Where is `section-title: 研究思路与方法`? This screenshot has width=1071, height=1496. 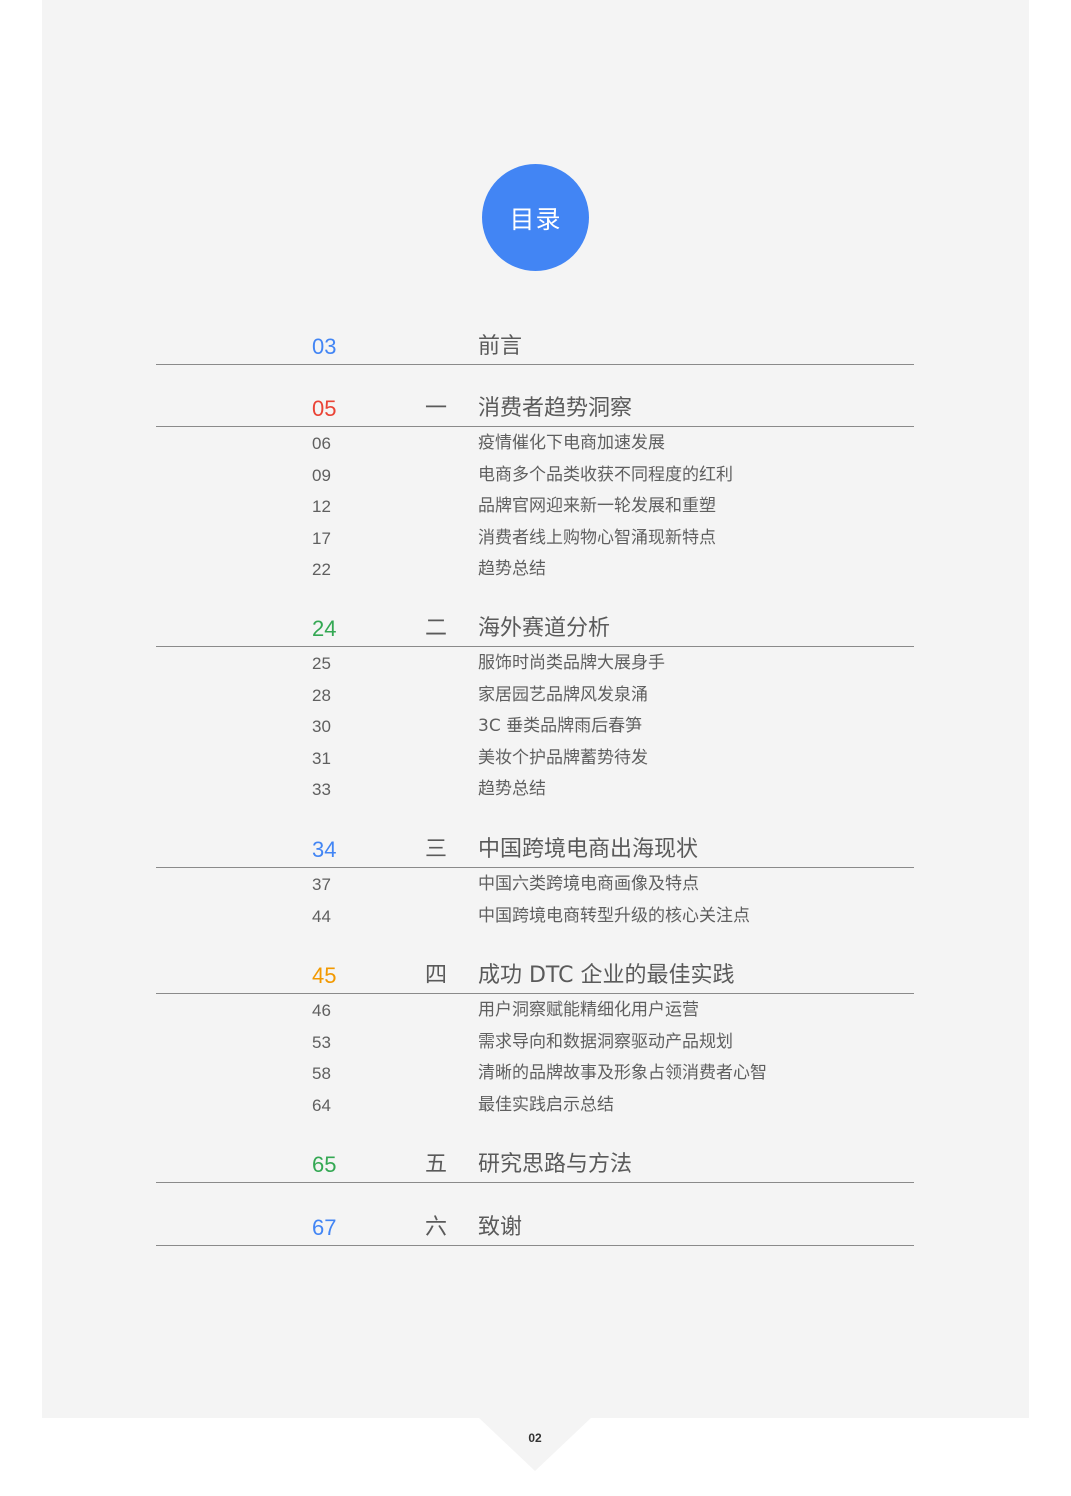 section-title: 研究思路与方法 is located at coordinates (555, 1164).